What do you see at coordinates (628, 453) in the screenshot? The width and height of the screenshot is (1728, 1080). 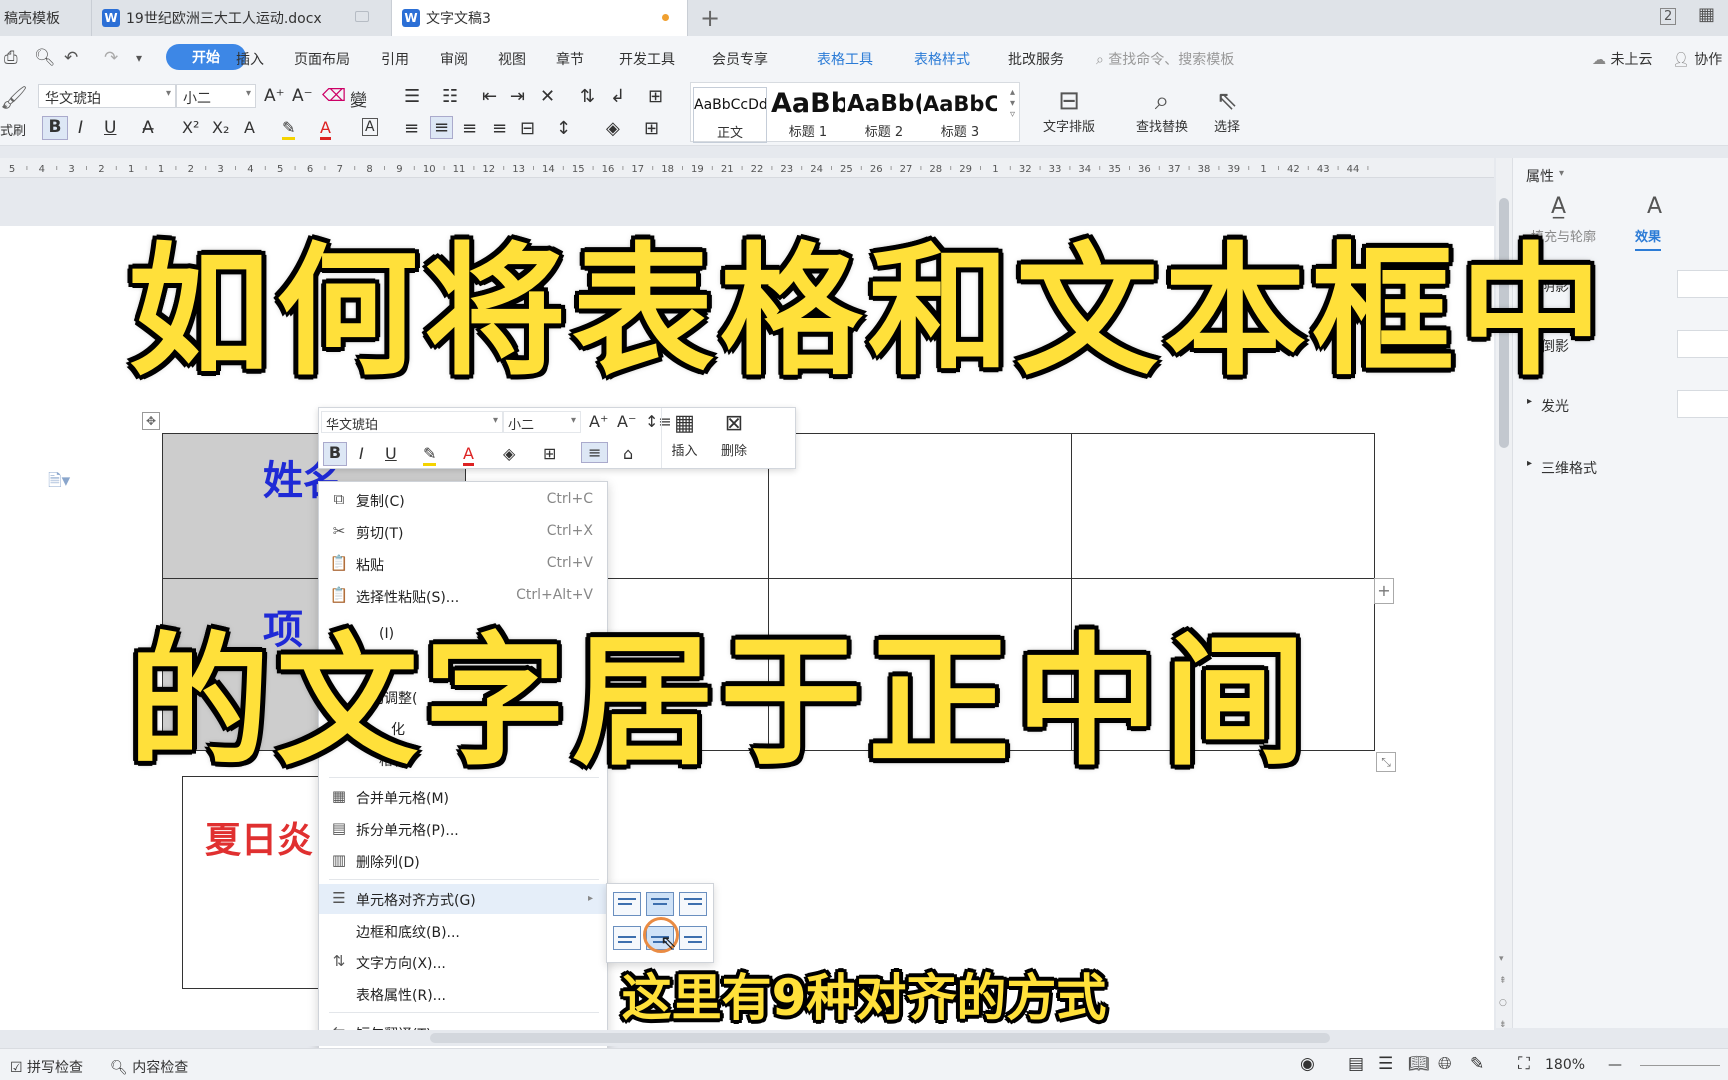 I see `mini-format-painter-icon: ⌂` at bounding box center [628, 453].